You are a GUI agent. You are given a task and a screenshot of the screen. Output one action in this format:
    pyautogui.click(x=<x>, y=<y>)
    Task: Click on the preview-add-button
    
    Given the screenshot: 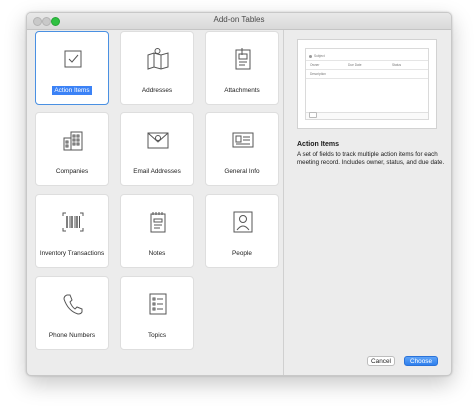 What is the action you would take?
    pyautogui.click(x=313, y=115)
    